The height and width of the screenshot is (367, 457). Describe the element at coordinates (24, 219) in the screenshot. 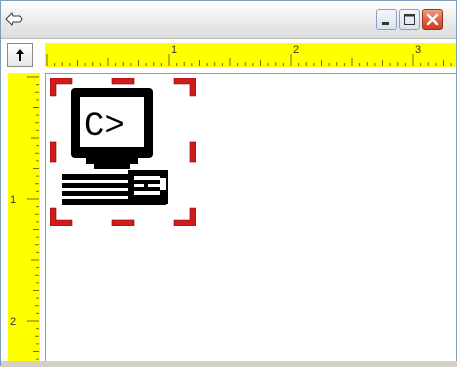

I see `vertical-ruler: 12` at that location.